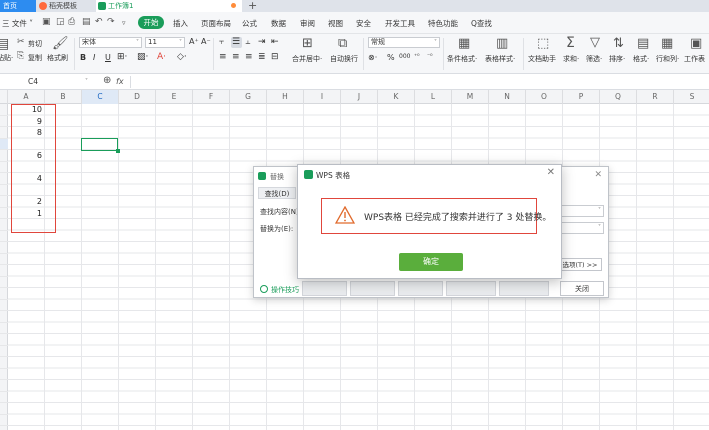  What do you see at coordinates (120, 81) in the screenshot?
I see `function-icon: fx` at bounding box center [120, 81].